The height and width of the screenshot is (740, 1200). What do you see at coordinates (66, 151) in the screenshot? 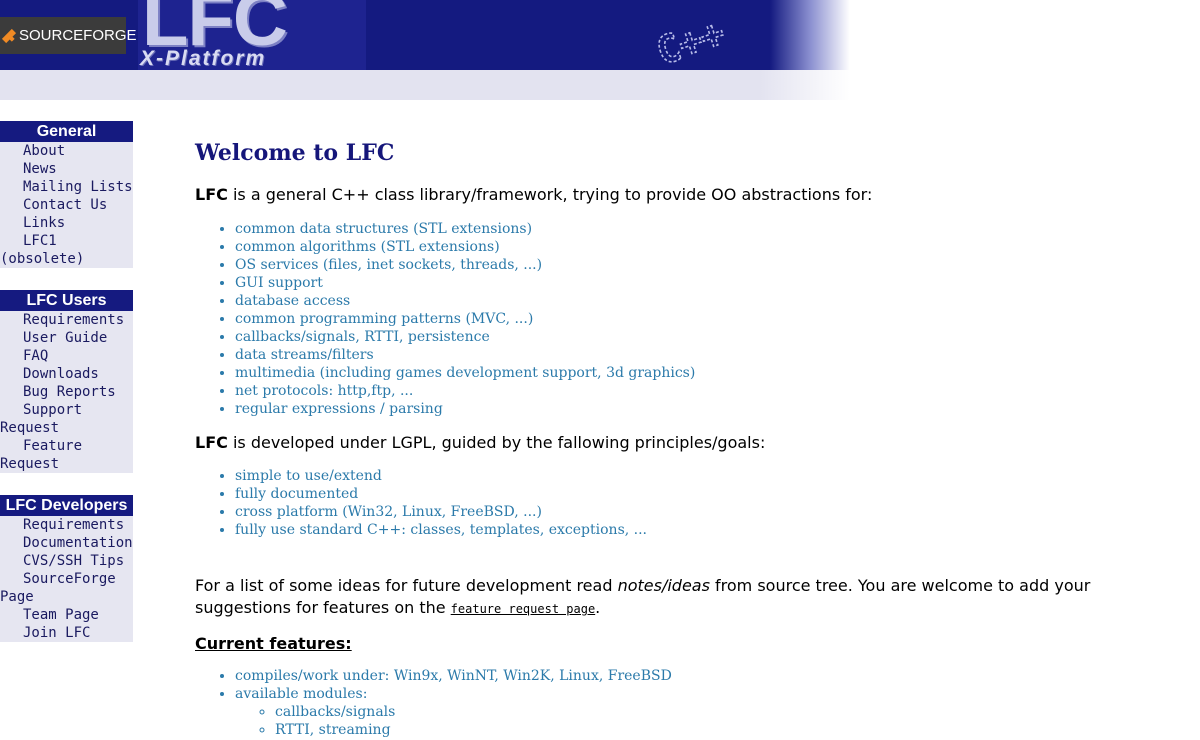
I see `nav-link-about: About` at bounding box center [66, 151].